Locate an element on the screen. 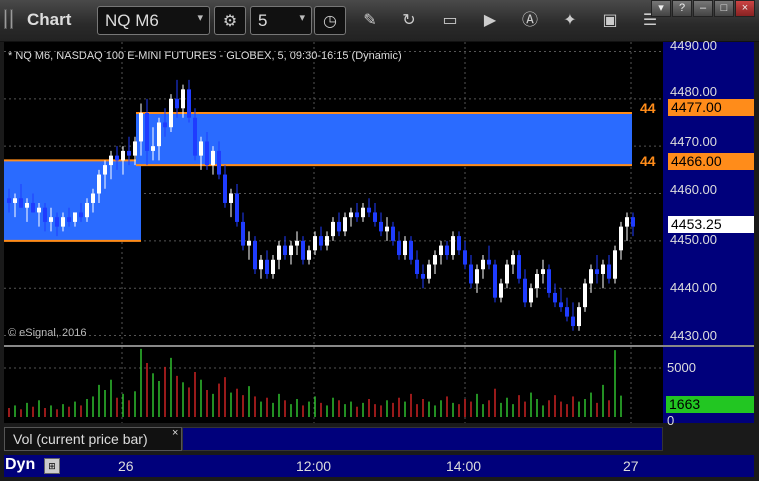  volume-legend-close-icon: × is located at coordinates (175, 433).